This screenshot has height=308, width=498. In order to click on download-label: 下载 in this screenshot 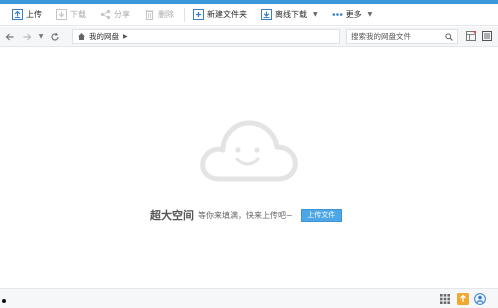, I will do `click(78, 14)`.